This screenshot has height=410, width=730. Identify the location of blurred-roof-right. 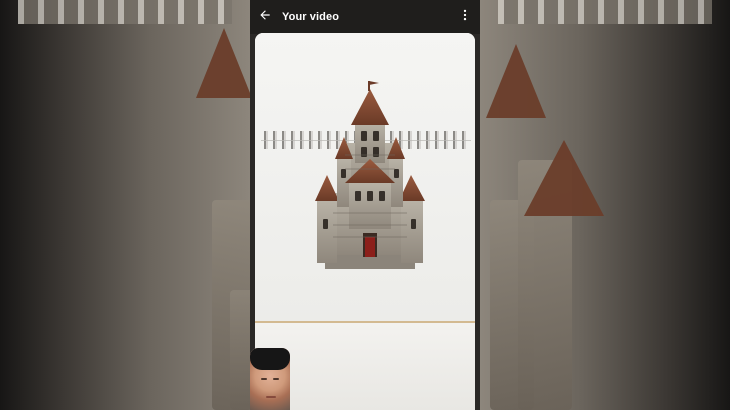
(516, 81).